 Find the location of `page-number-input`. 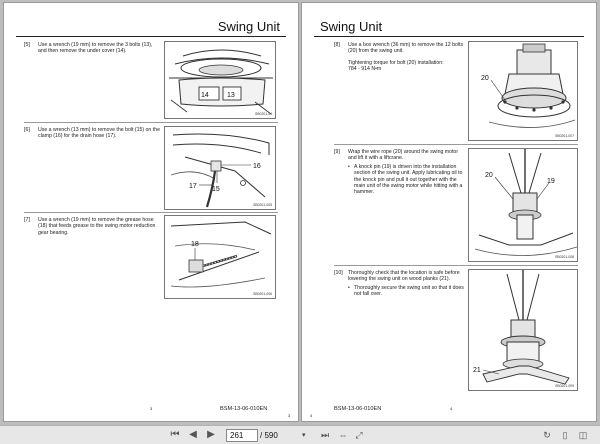

page-number-input is located at coordinates (242, 435).